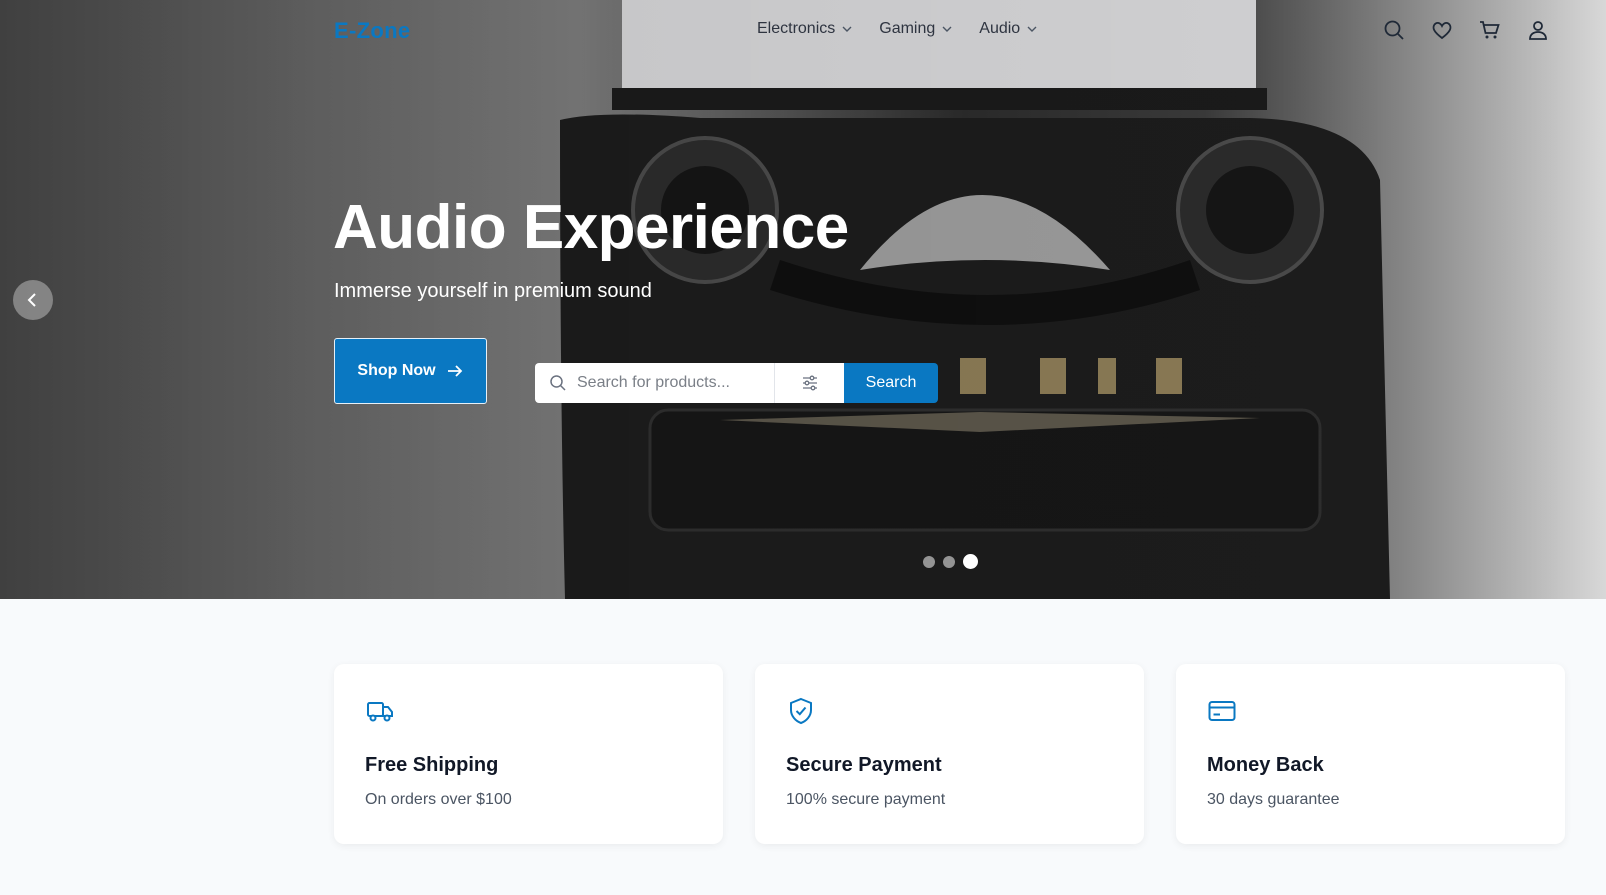  I want to click on carousel-prev-button, so click(33, 300).